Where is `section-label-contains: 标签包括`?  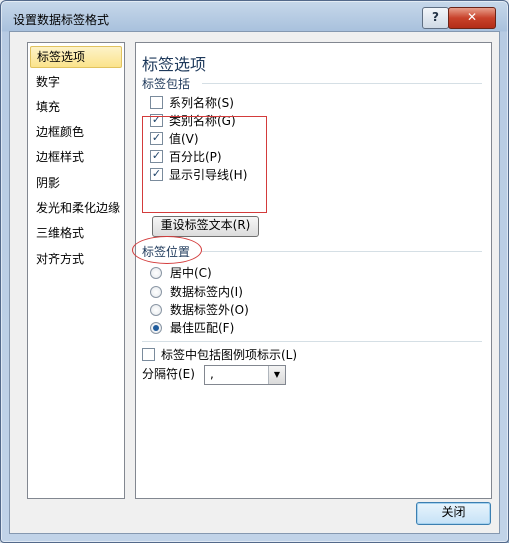 section-label-contains: 标签包括 is located at coordinates (166, 84).